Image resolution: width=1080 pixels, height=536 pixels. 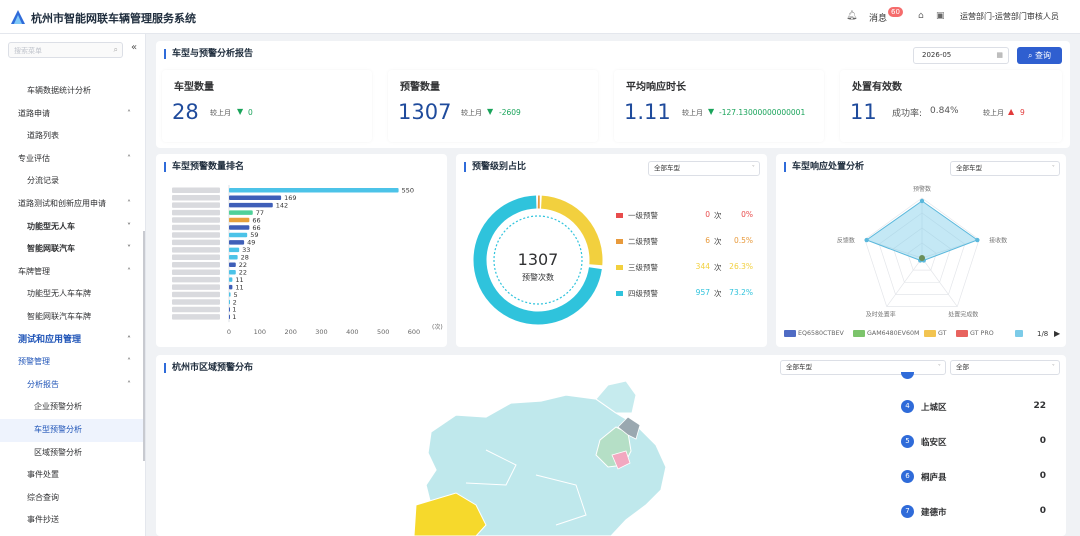 I want to click on sidebar-scrollbar, so click(x=144, y=346).